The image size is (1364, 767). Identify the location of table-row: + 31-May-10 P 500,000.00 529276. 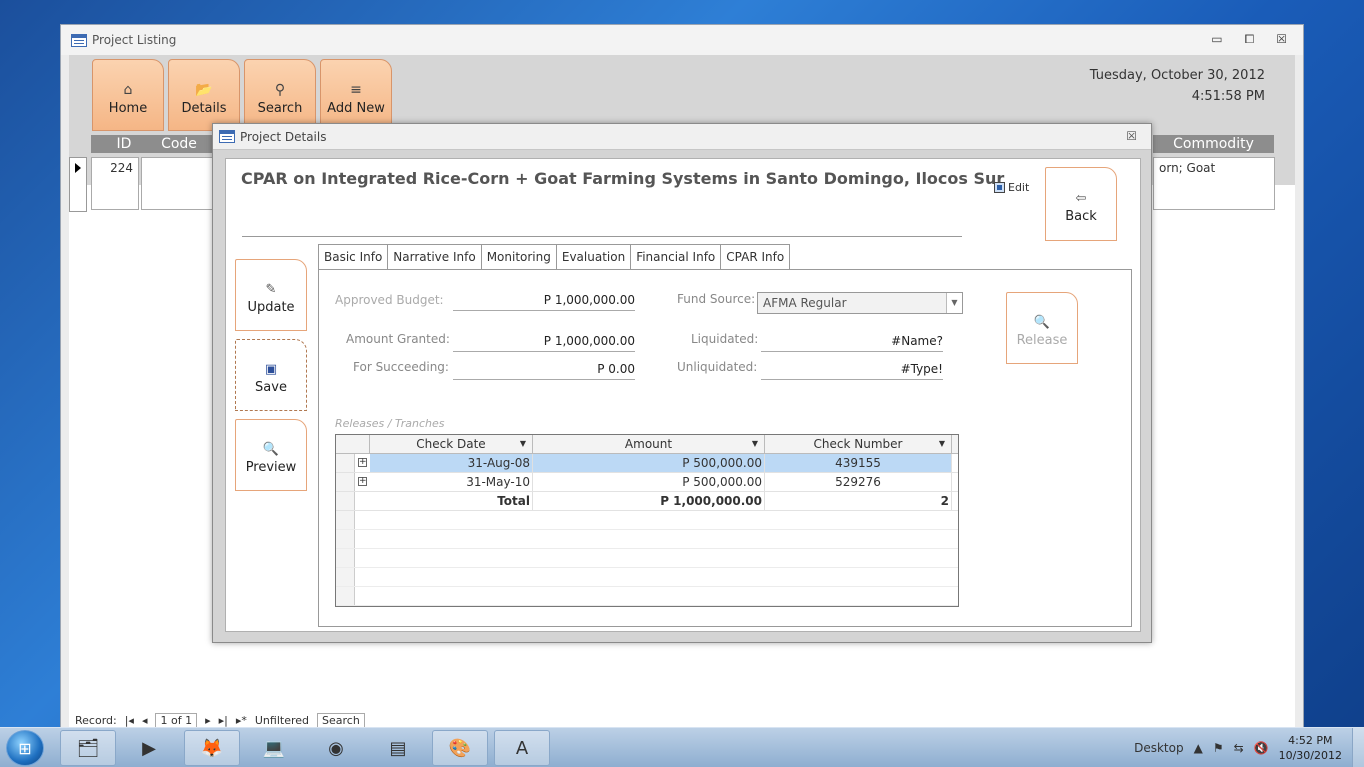
(647, 482).